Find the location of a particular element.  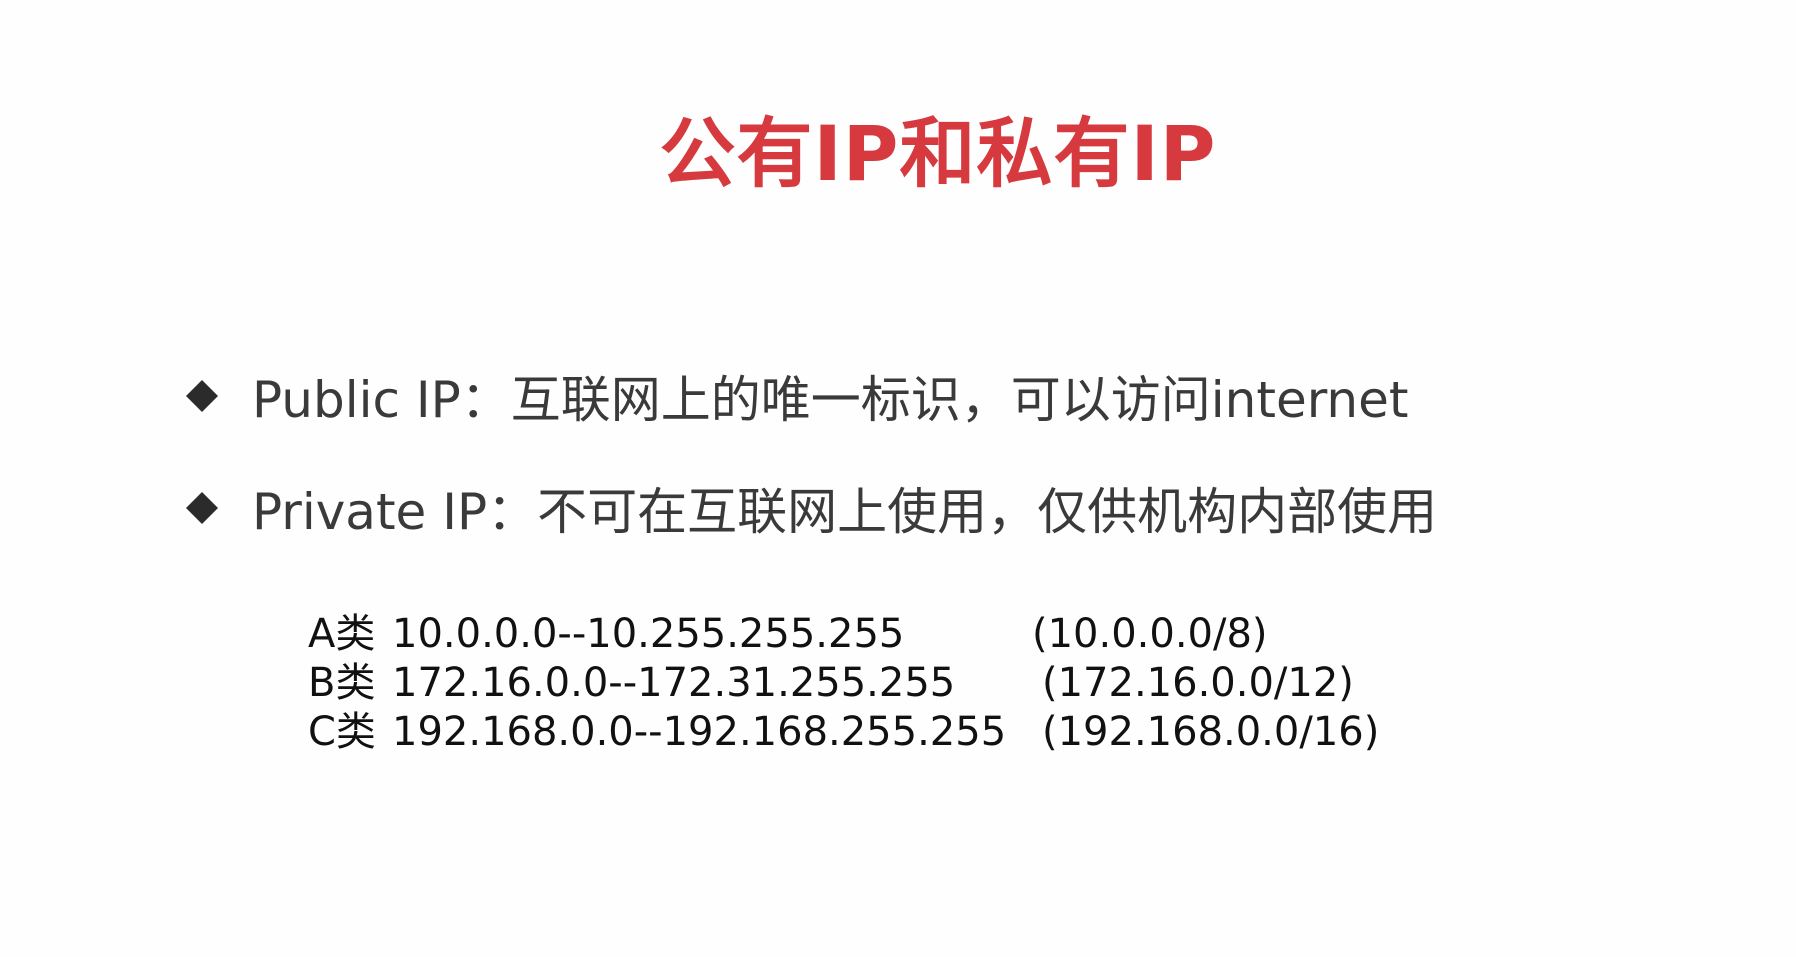

bullet-text: Public IP：互联网上的唯一标识，可以访问internet is located at coordinates (830, 400).